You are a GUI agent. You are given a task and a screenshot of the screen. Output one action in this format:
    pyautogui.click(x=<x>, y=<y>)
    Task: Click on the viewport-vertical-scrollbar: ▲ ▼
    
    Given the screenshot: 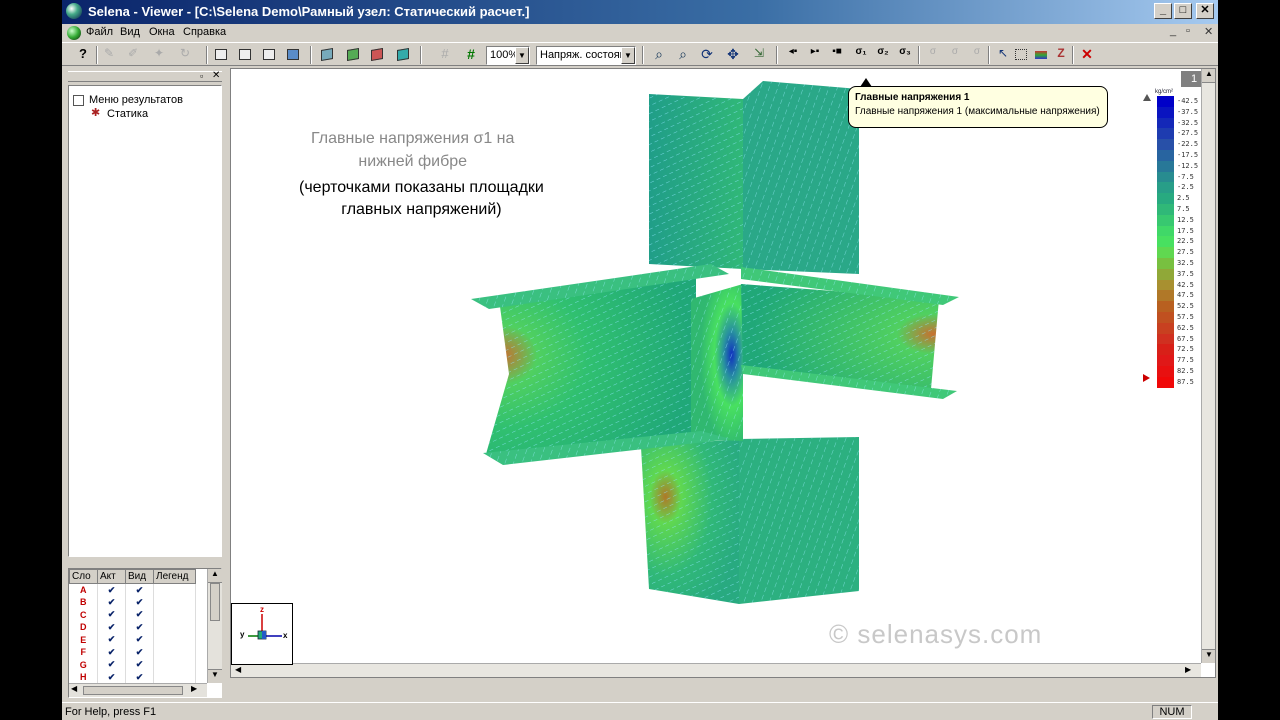 What is the action you would take?
    pyautogui.click(x=1208, y=366)
    